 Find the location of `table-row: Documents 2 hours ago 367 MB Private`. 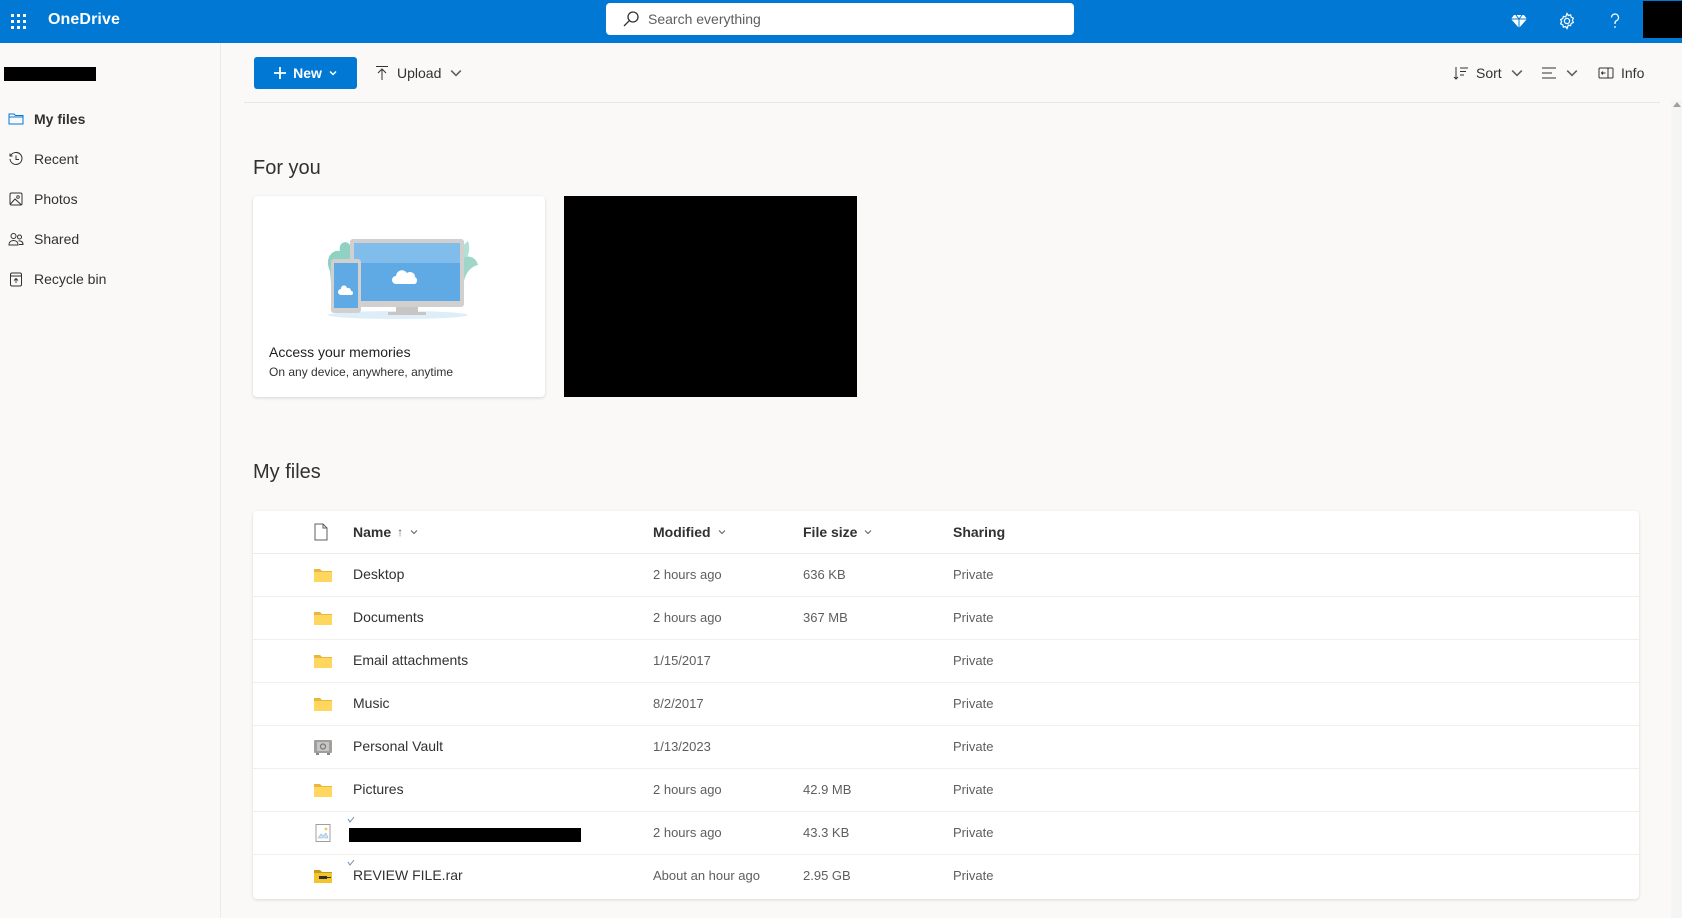

table-row: Documents 2 hours ago 367 MB Private is located at coordinates (946, 618).